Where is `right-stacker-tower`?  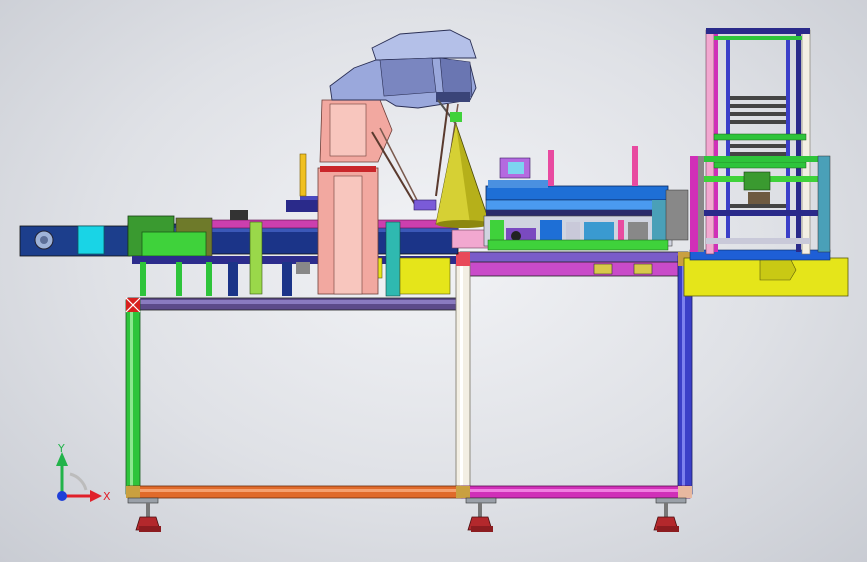
right-stacker-tower is located at coordinates (766, 162).